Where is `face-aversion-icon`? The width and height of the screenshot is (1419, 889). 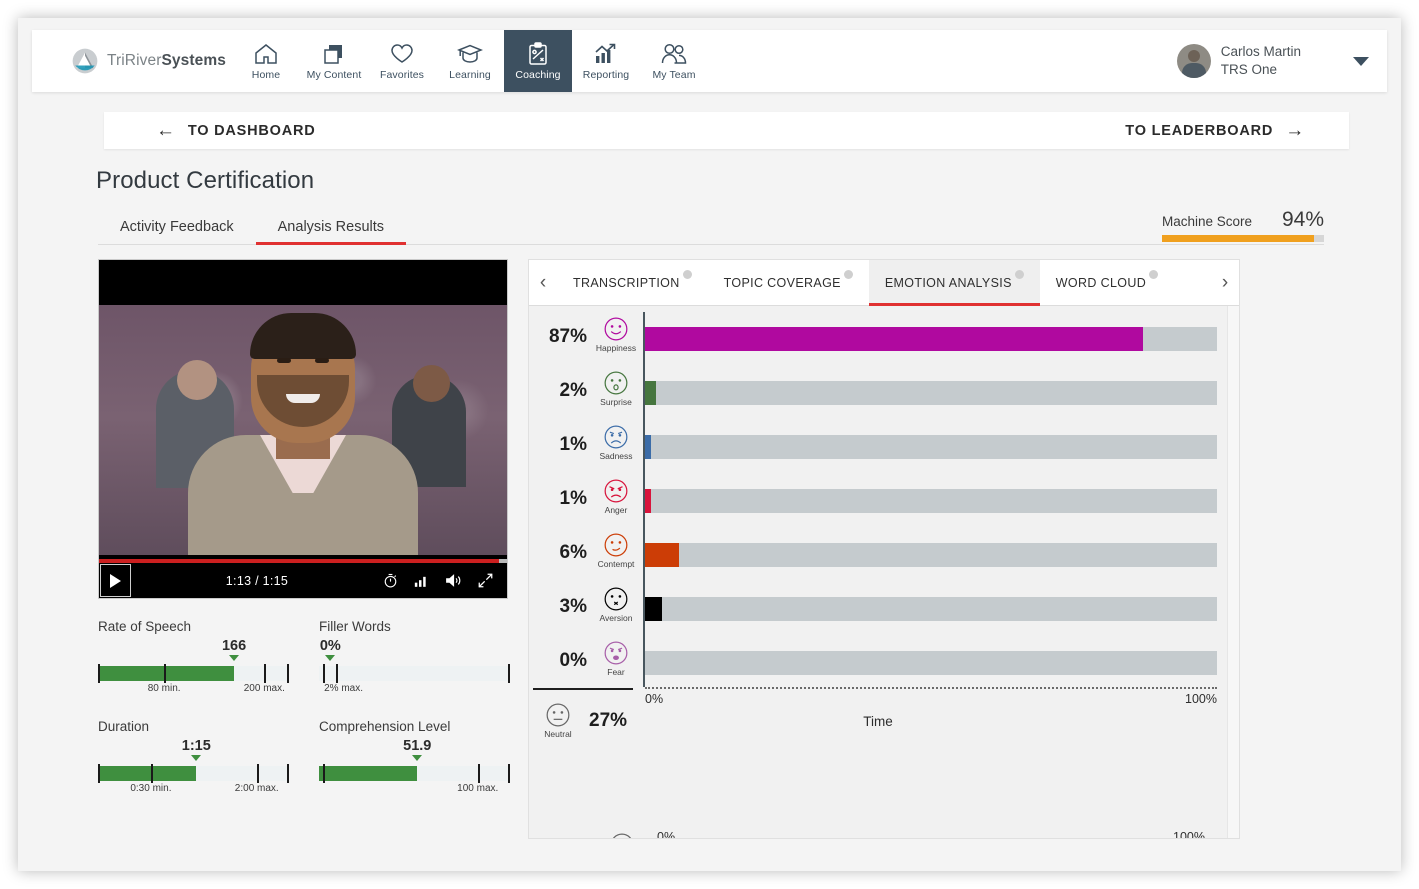
face-aversion-icon is located at coordinates (616, 599).